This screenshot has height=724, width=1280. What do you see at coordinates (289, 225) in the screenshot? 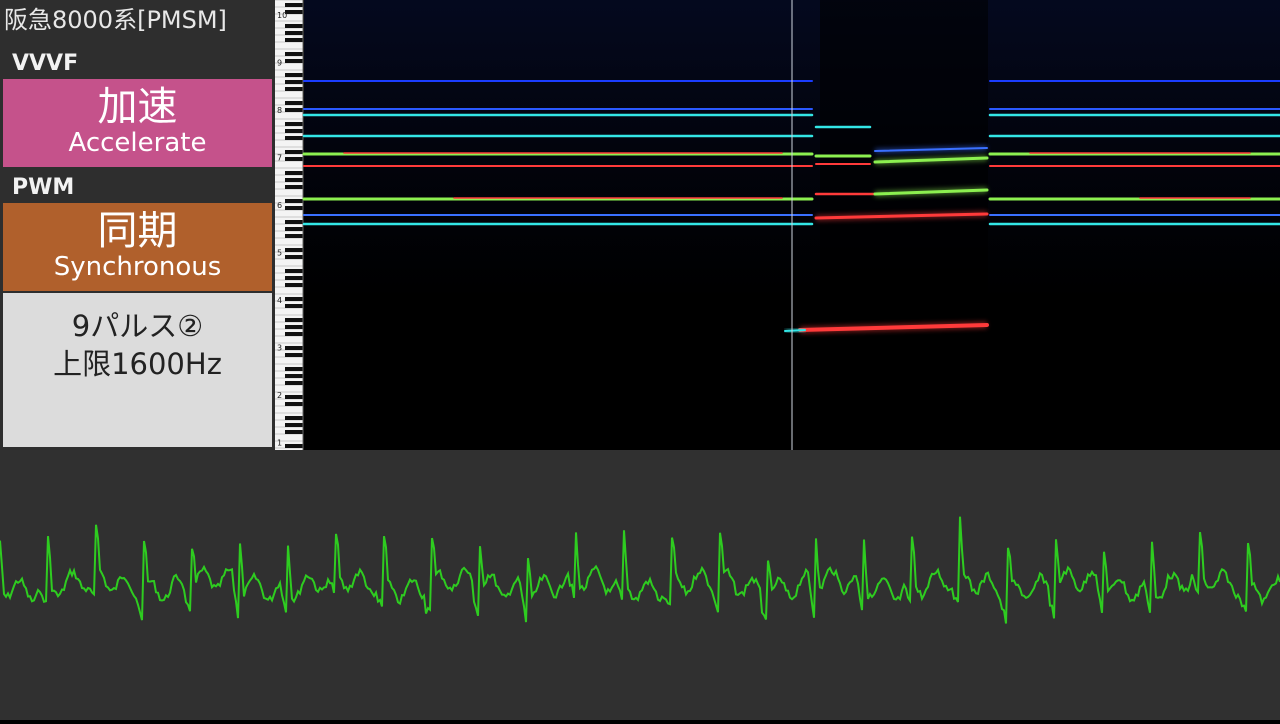
I see `piano-keyboard` at bounding box center [289, 225].